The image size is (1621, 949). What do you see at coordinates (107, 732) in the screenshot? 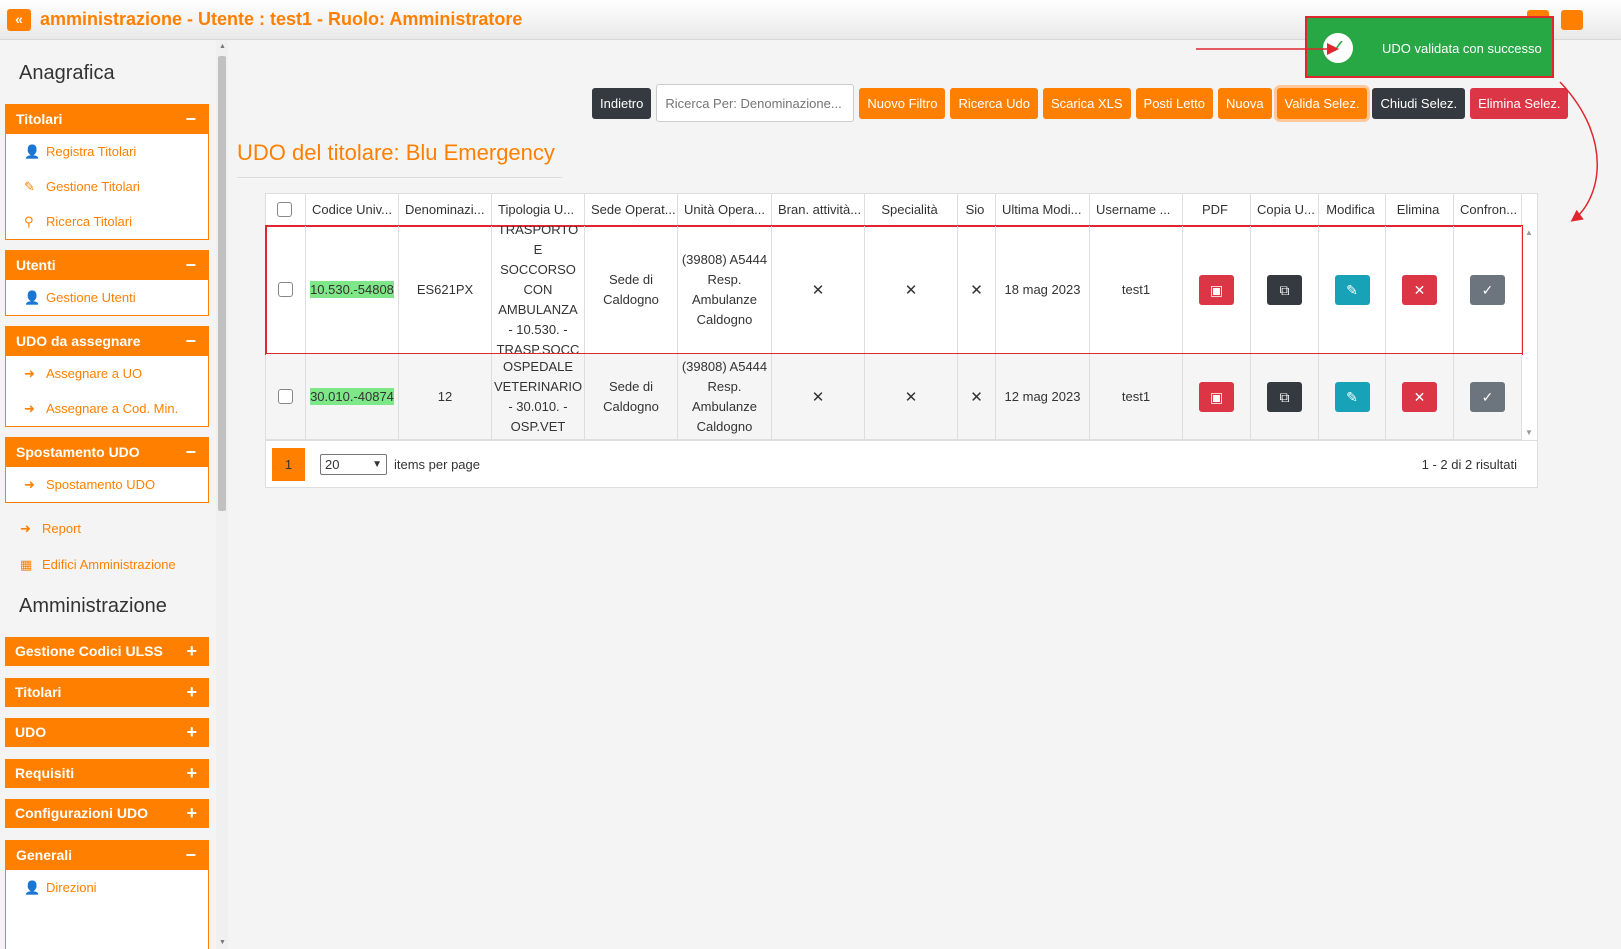
I see `sidebar-group-header: UDO +` at bounding box center [107, 732].